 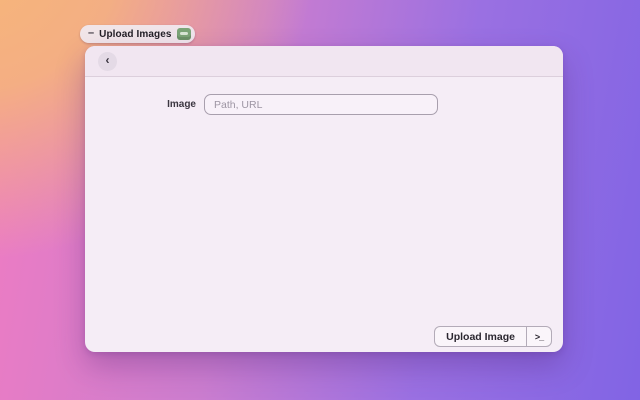 I want to click on app-icon, so click(x=183, y=34).